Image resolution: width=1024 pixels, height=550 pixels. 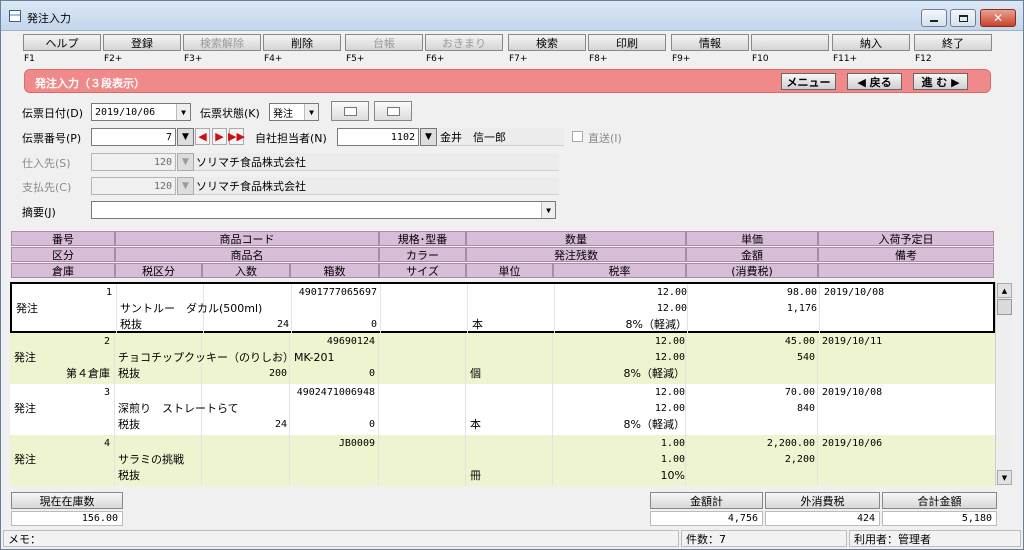 I want to click on cell-code: 49690124, so click(x=350, y=341).